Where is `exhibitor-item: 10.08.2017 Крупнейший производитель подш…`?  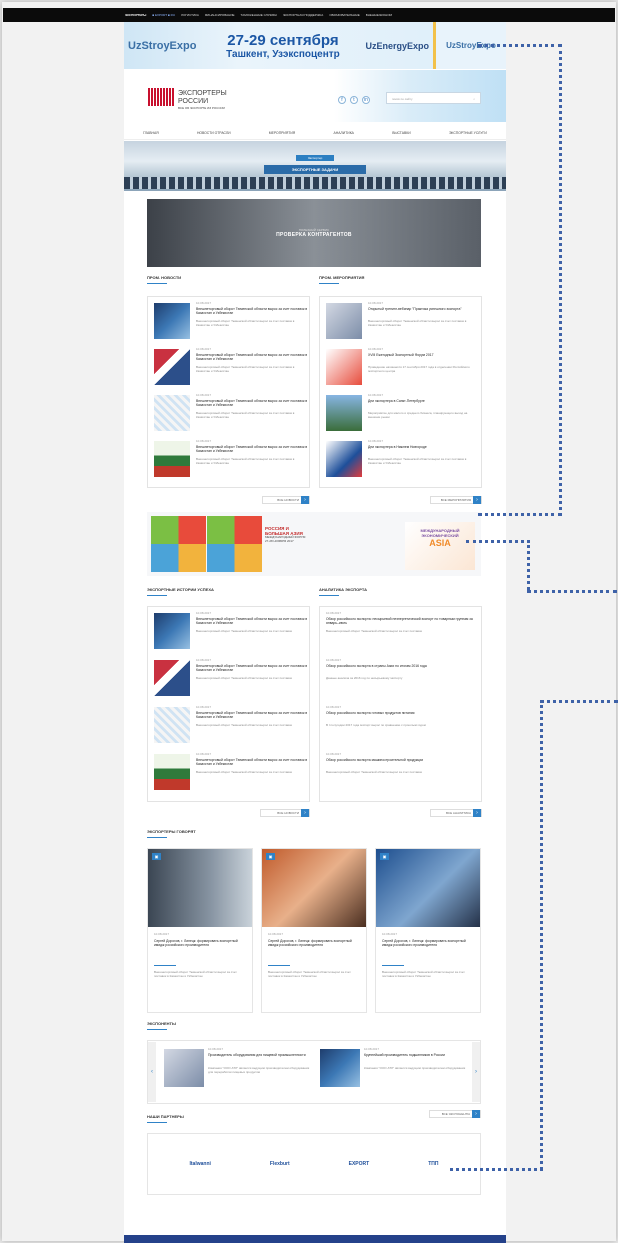
exhibitor-item: 10.08.2017 Крупнейший производитель подш… is located at coordinates (395, 1073).